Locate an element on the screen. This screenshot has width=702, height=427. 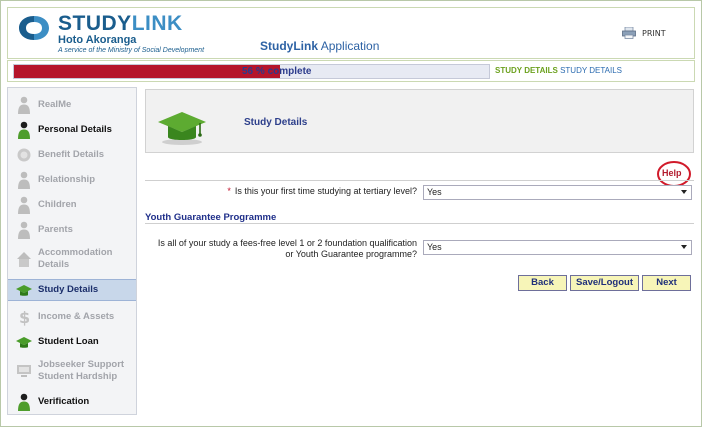
progress-fill is located at coordinates (147, 71).